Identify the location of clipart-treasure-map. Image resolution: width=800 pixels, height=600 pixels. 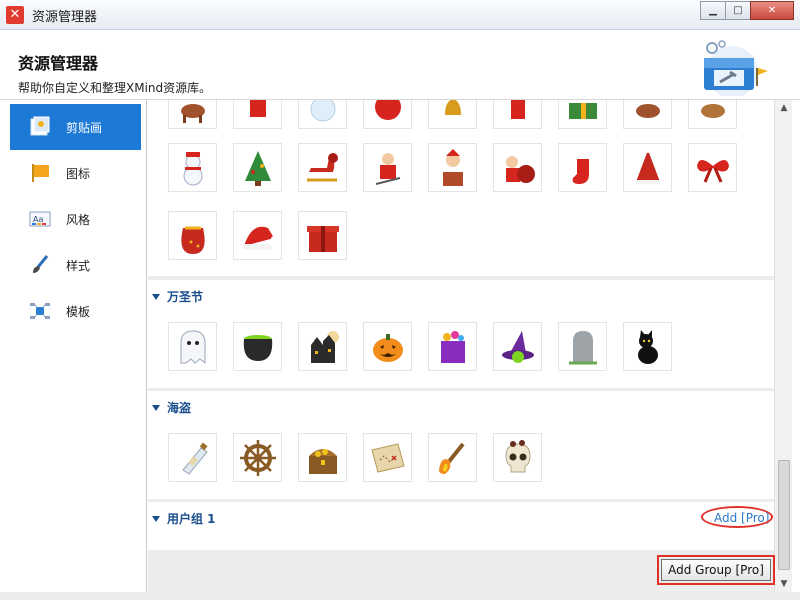
(387, 457).